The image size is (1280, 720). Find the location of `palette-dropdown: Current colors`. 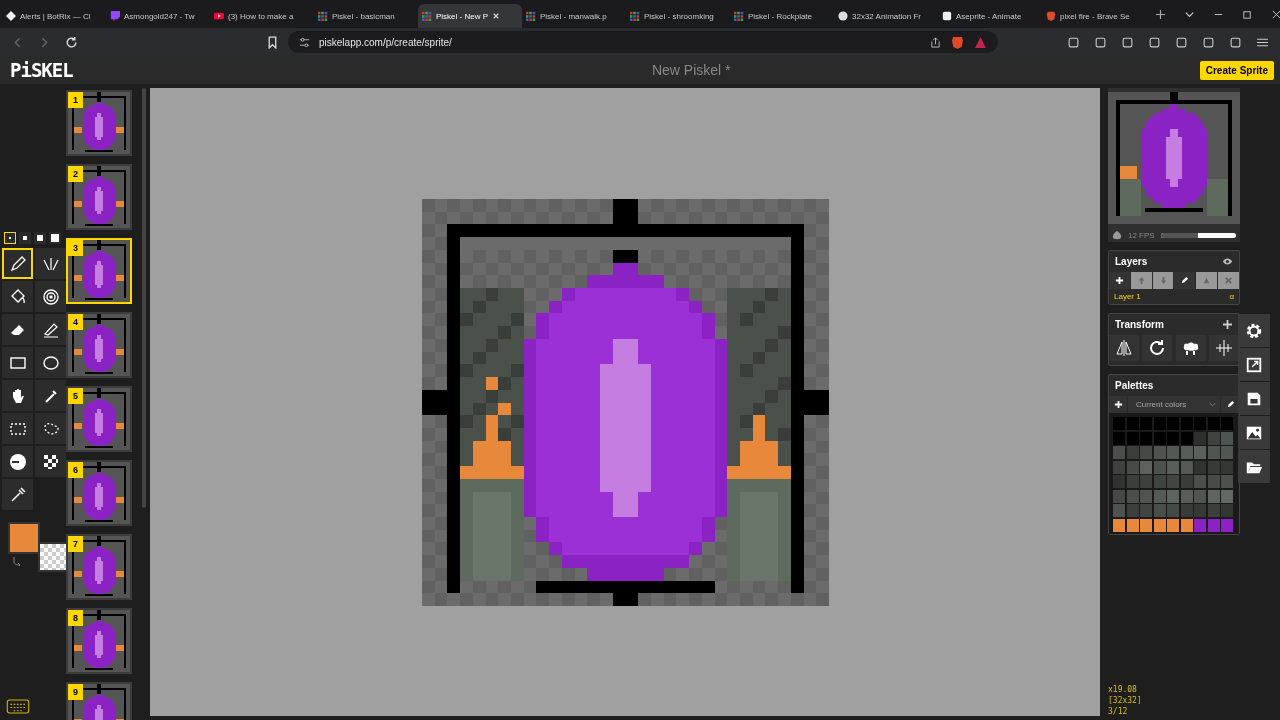

palette-dropdown: Current colors is located at coordinates (1174, 404).